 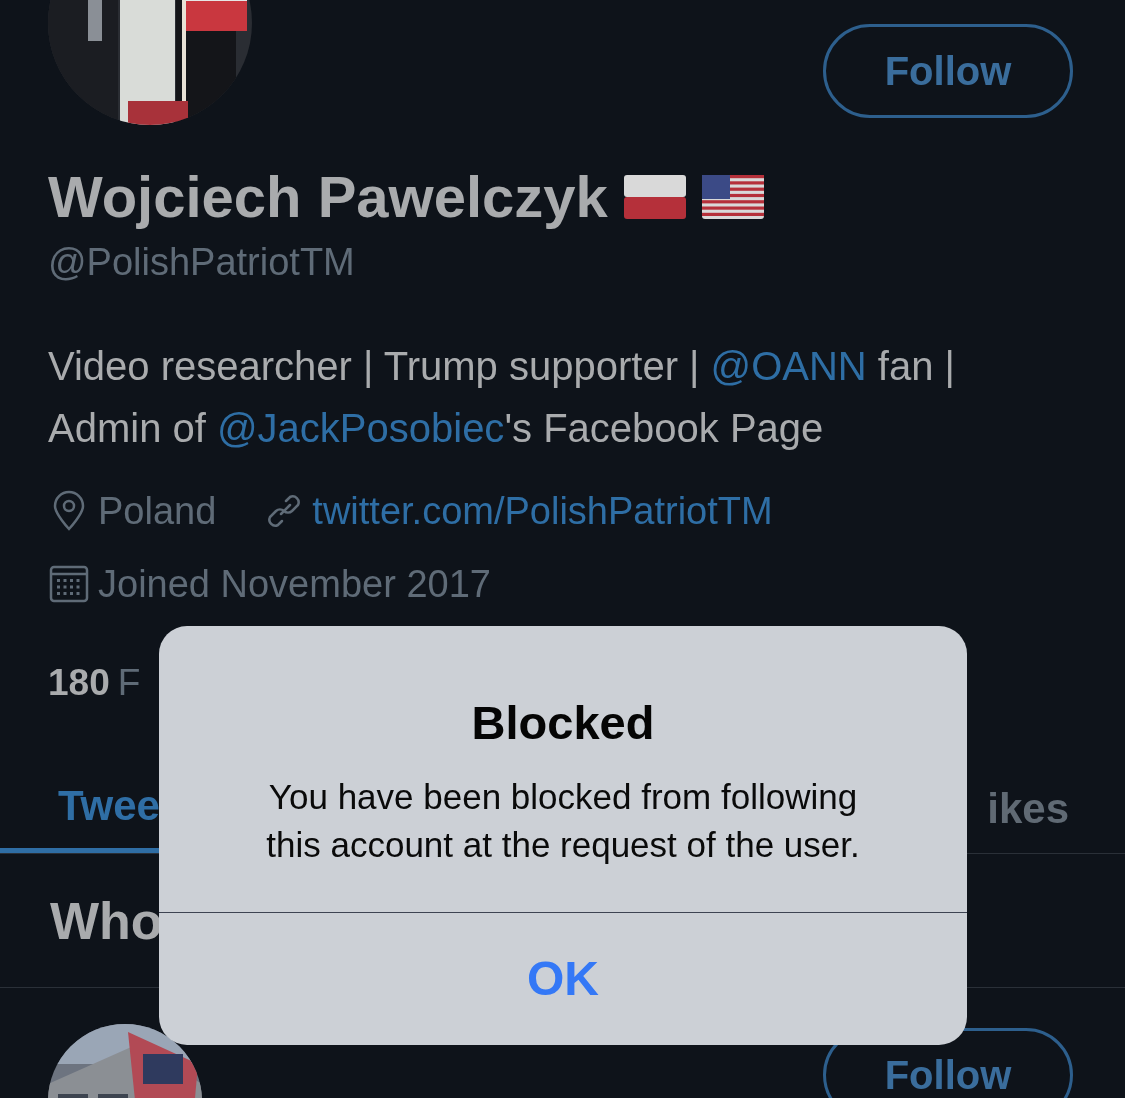 What do you see at coordinates (654, 196) in the screenshot?
I see `poland-flag-icon` at bounding box center [654, 196].